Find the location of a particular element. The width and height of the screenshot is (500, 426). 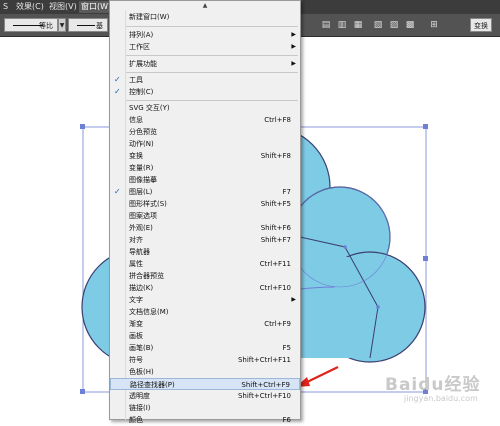

menu-item-separations-preview: 分色预览 is located at coordinates (205, 132).